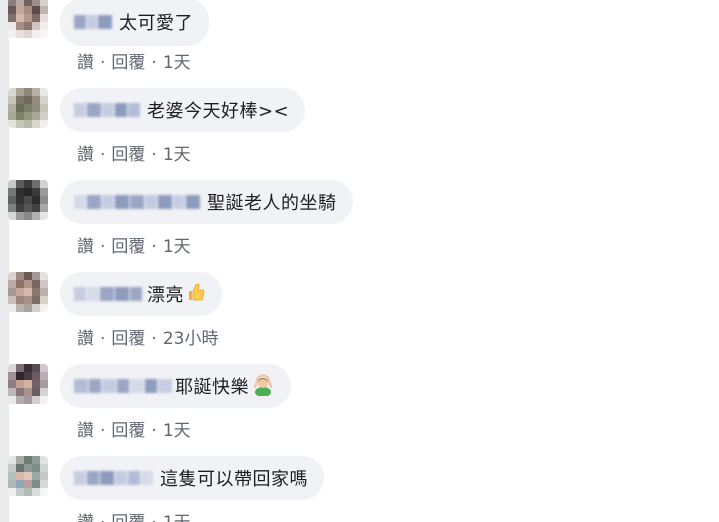 This screenshot has width=719, height=522. What do you see at coordinates (359, 489) in the screenshot?
I see `comment-item: 這隻可以帶回家嗎 讚 · 回覆 · 1天` at bounding box center [359, 489].